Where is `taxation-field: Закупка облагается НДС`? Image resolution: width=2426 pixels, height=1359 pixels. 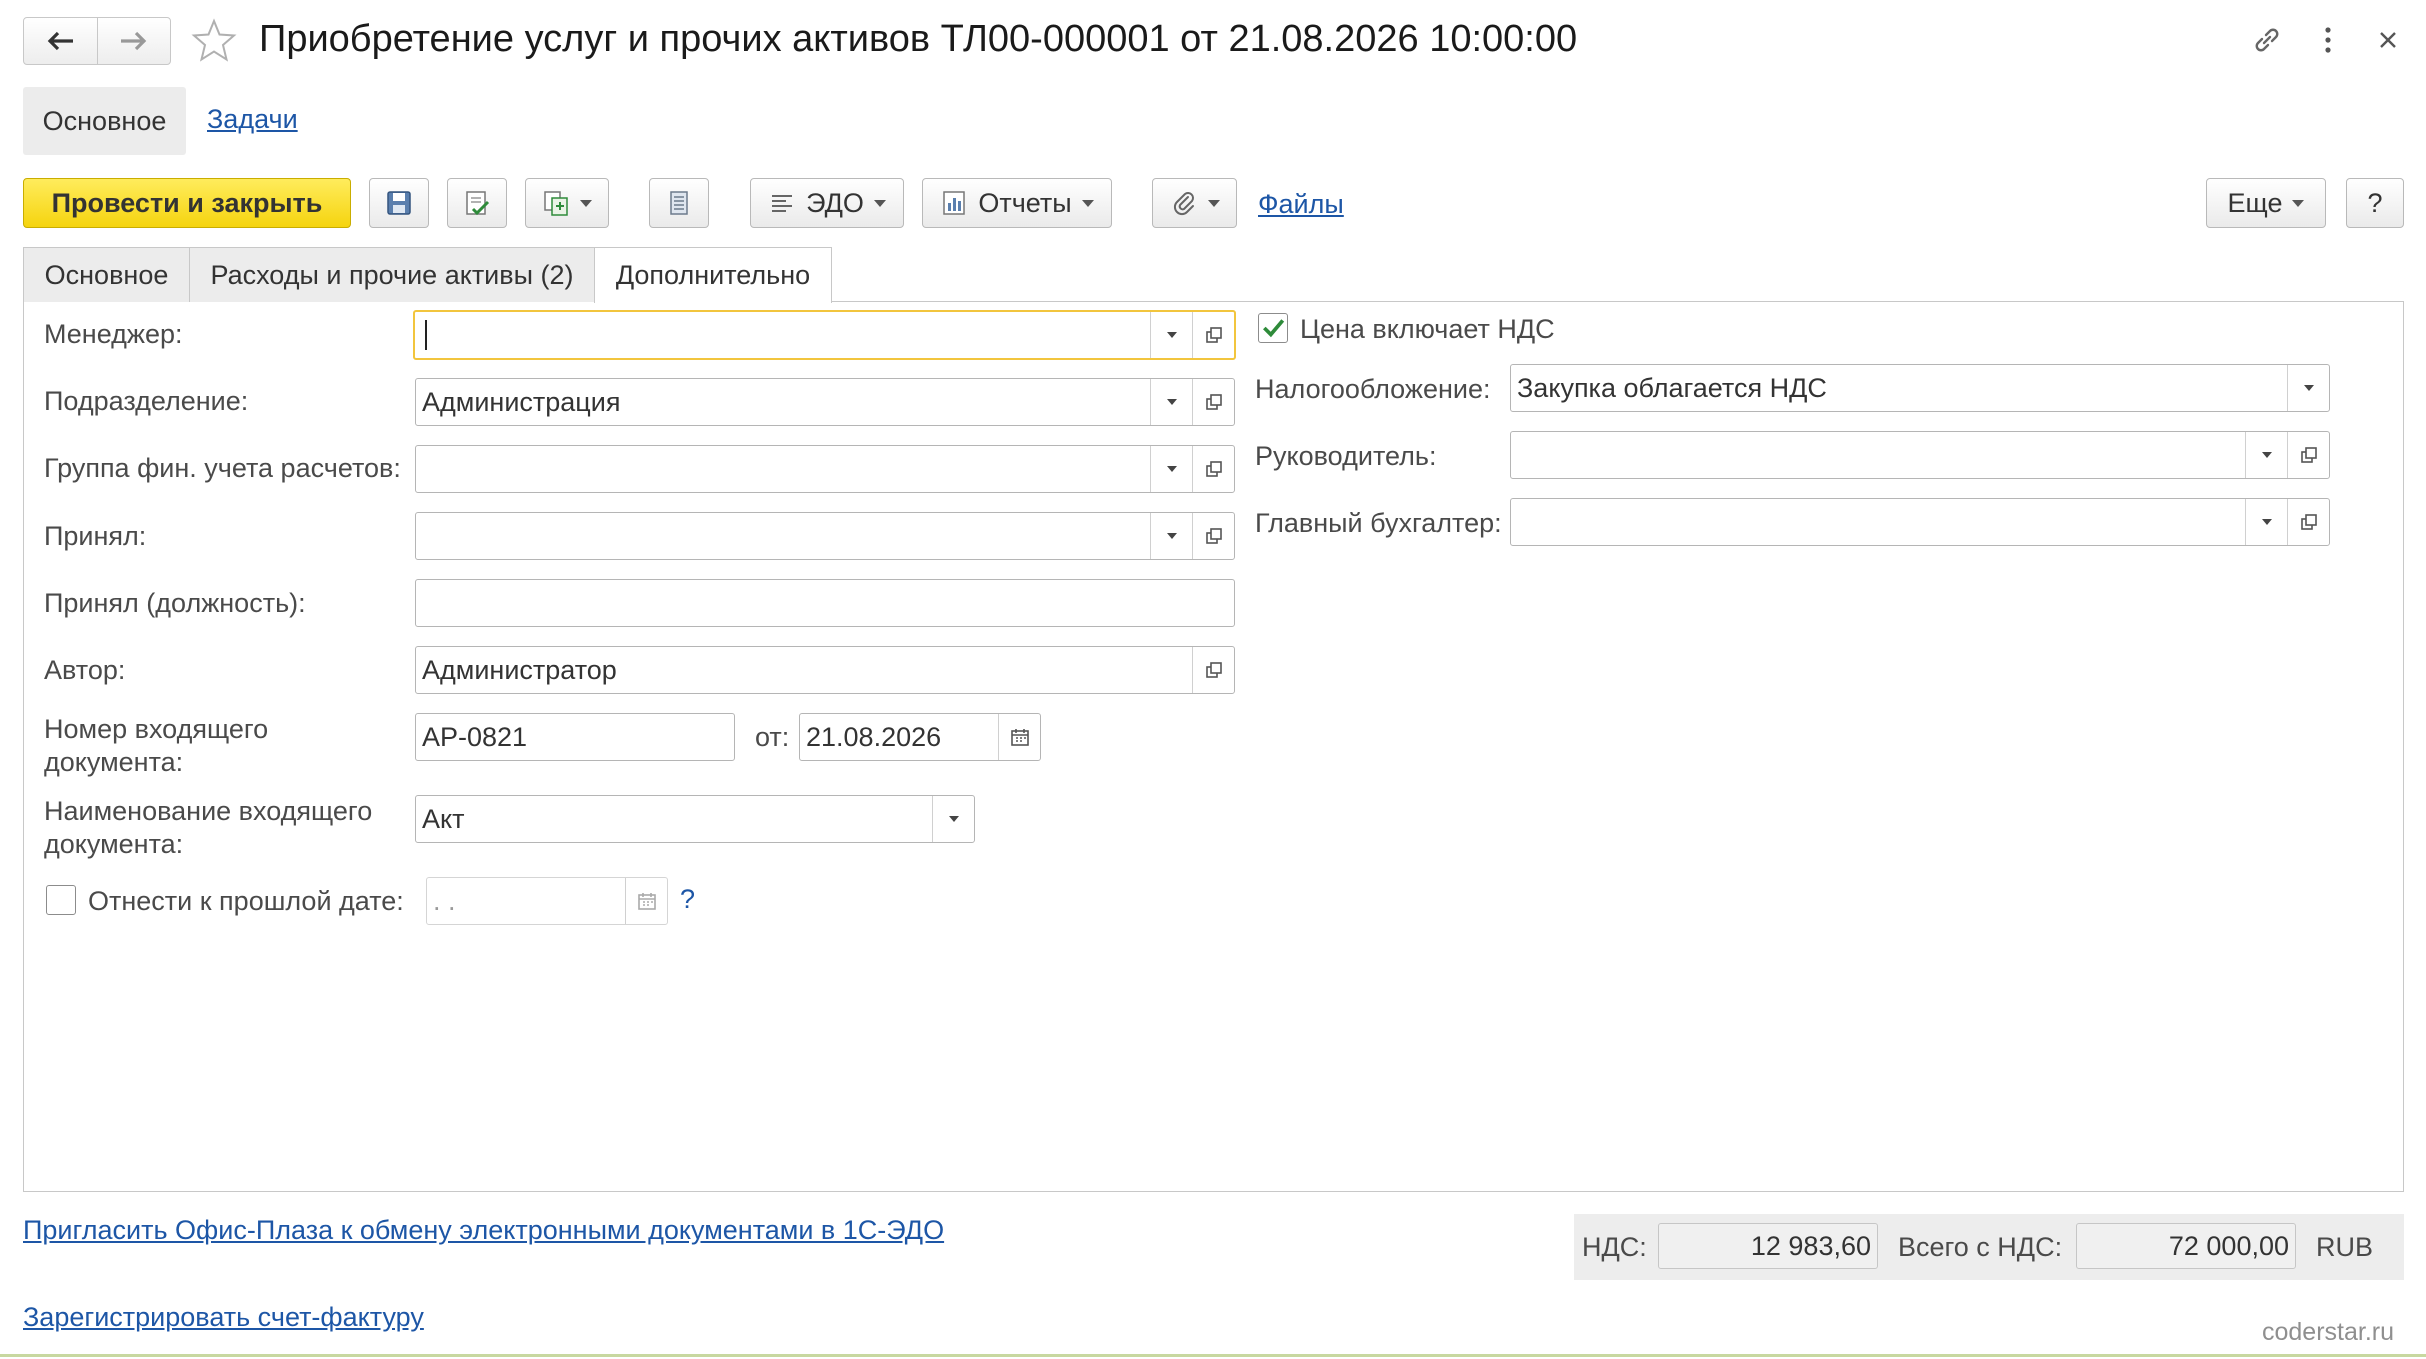 taxation-field: Закупка облагается НДС is located at coordinates (1920, 388).